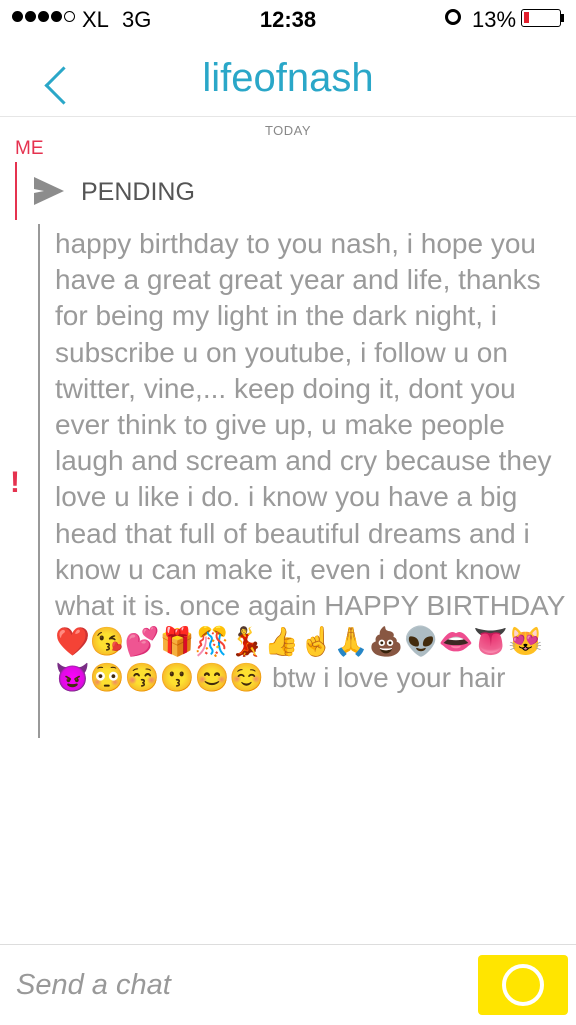  Describe the element at coordinates (49, 191) in the screenshot. I see `send-arrow-icon` at that location.